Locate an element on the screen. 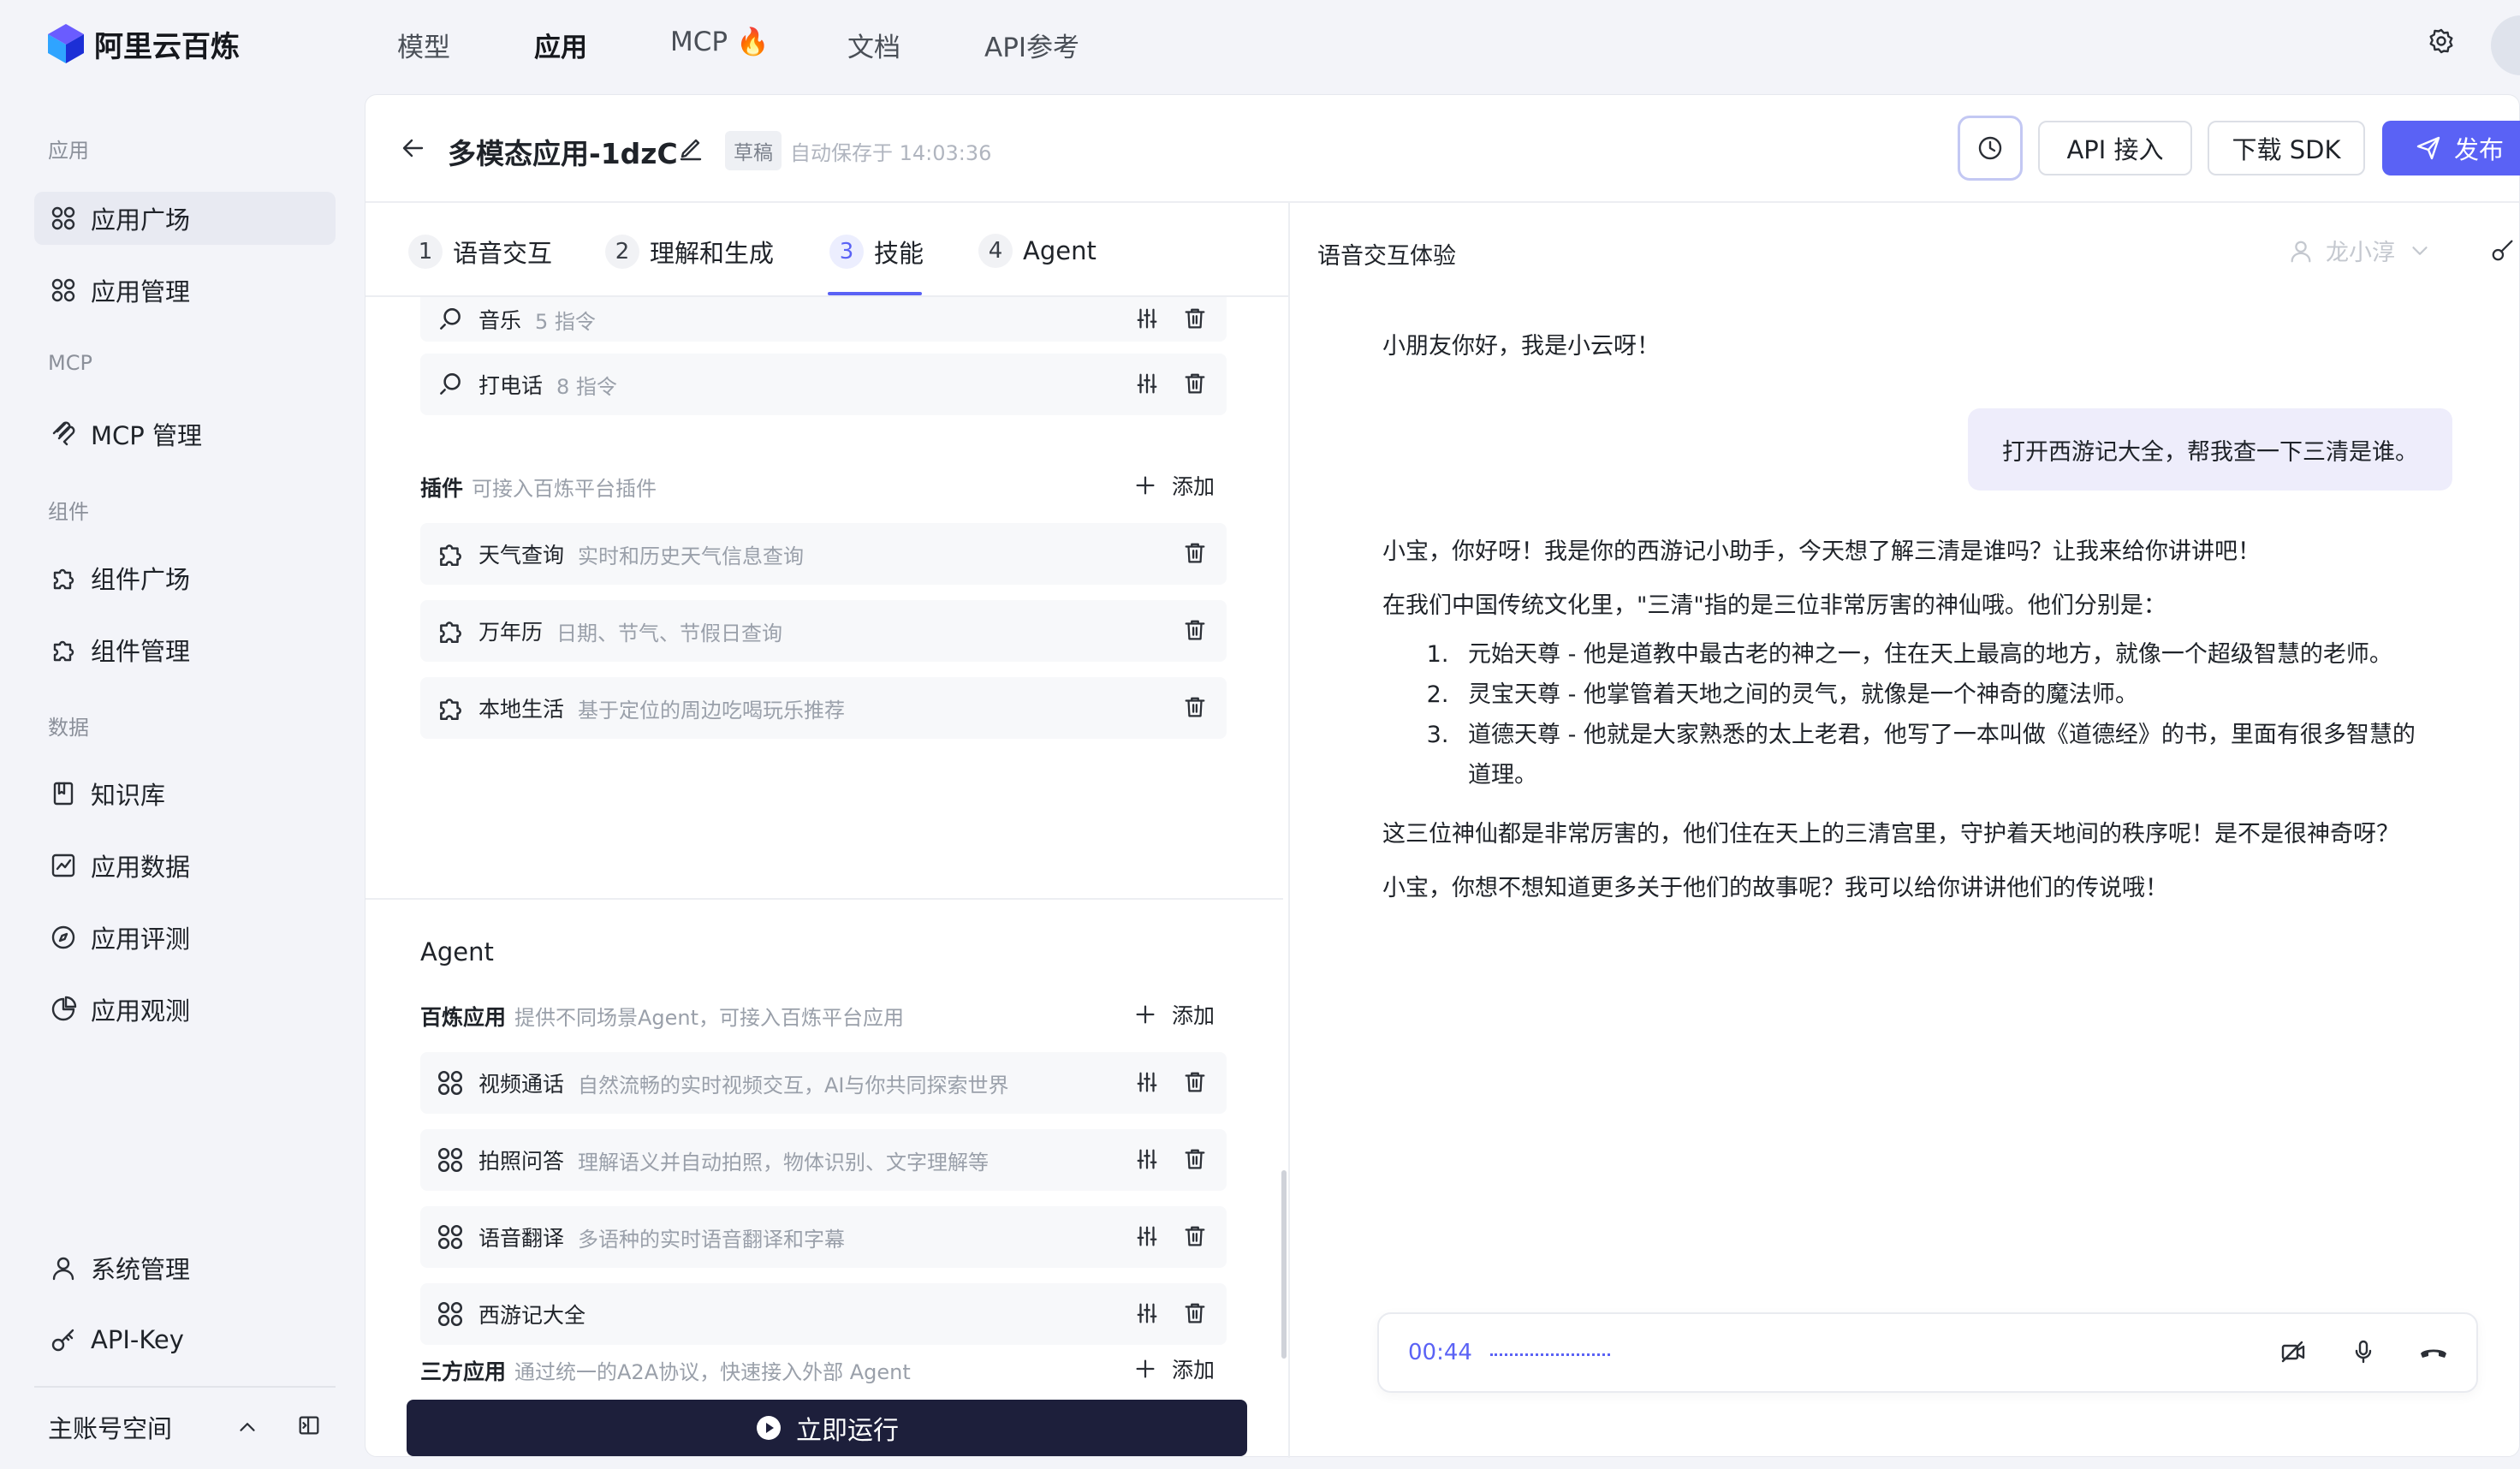 This screenshot has width=2520, height=1469. add-plugin-button: 添加 is located at coordinates (1173, 486).